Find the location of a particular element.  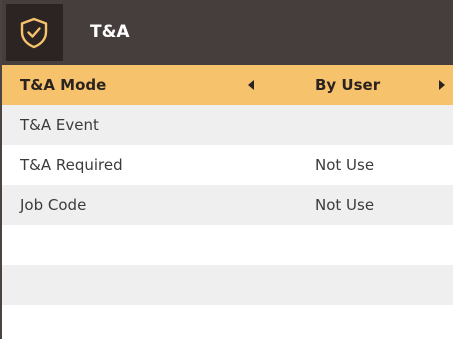

arrow-right-icon is located at coordinates (442, 85).